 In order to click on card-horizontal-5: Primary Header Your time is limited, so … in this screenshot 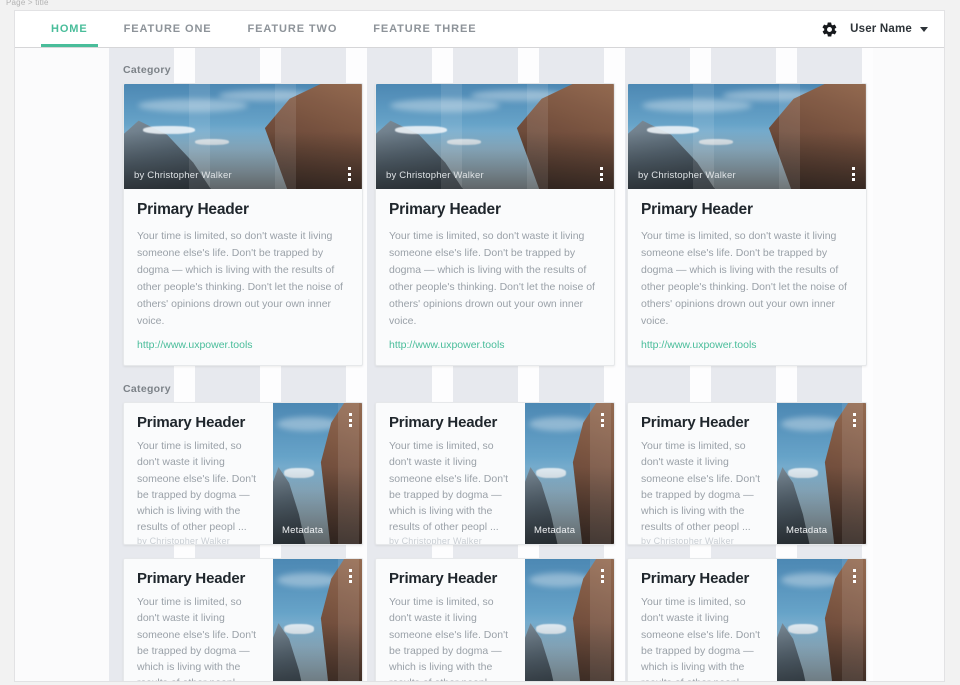, I will do `click(495, 619)`.